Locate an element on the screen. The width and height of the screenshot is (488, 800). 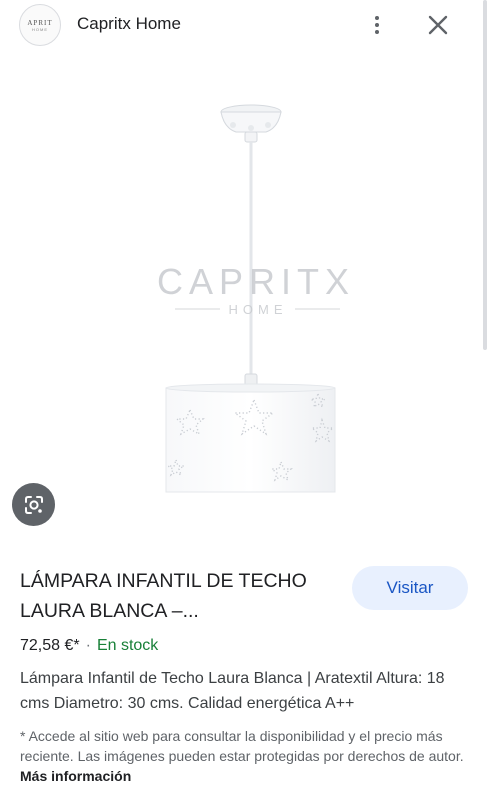
svg-text: CAPRITX is located at coordinates (256, 281).